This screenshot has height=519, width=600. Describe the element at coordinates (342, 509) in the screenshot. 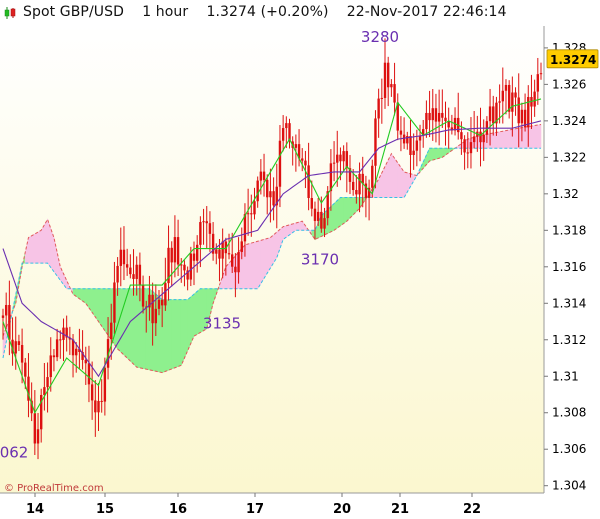

I see `x-tick-label: 20` at that location.